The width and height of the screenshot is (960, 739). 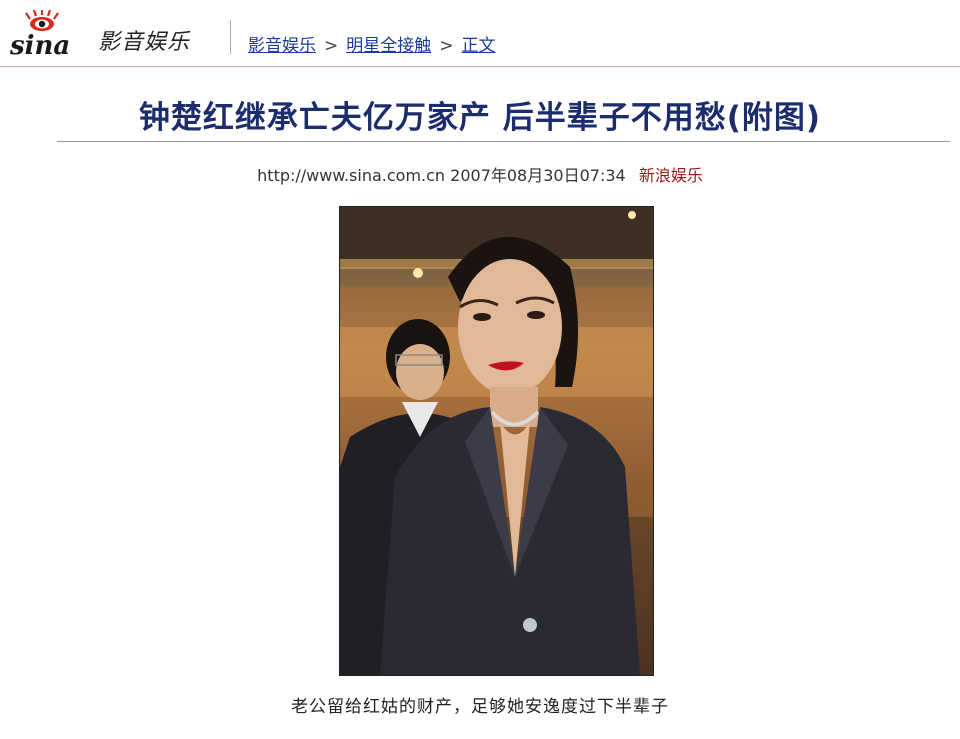 I want to click on header-divider, so click(x=230, y=37).